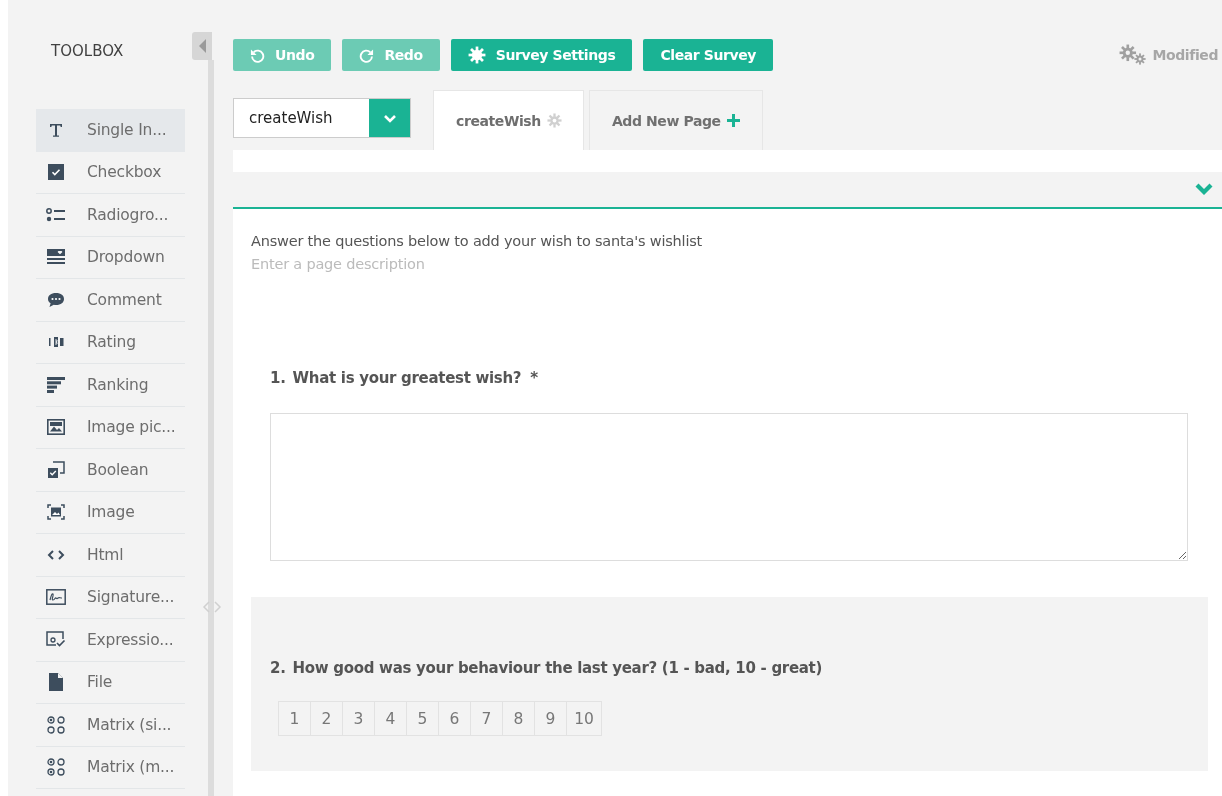 This screenshot has height=796, width=1222. Describe the element at coordinates (110, 682) in the screenshot. I see `toolbox-item: File` at that location.